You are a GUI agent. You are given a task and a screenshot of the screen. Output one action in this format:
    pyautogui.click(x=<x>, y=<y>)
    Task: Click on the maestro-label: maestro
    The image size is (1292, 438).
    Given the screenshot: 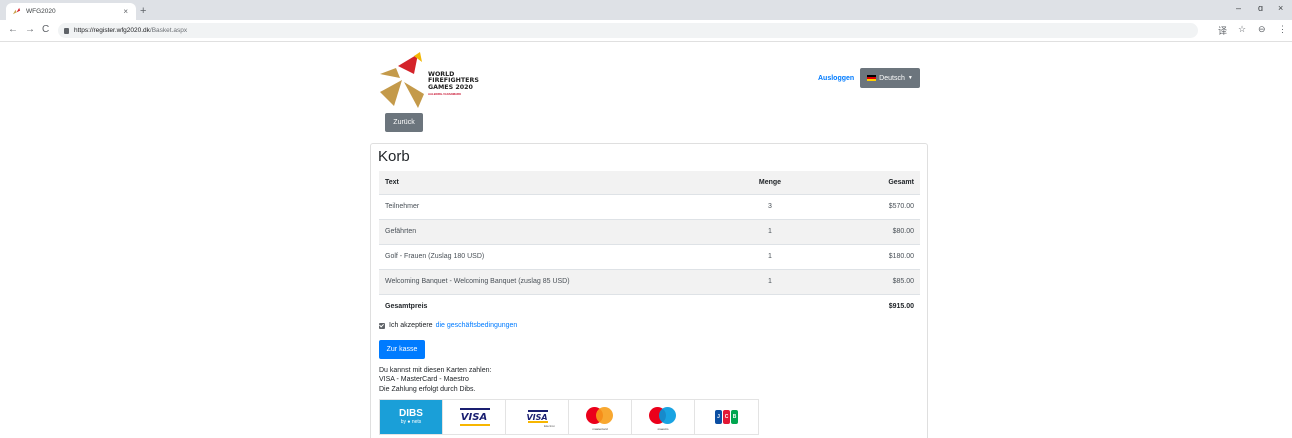 What is the action you would take?
    pyautogui.click(x=663, y=429)
    